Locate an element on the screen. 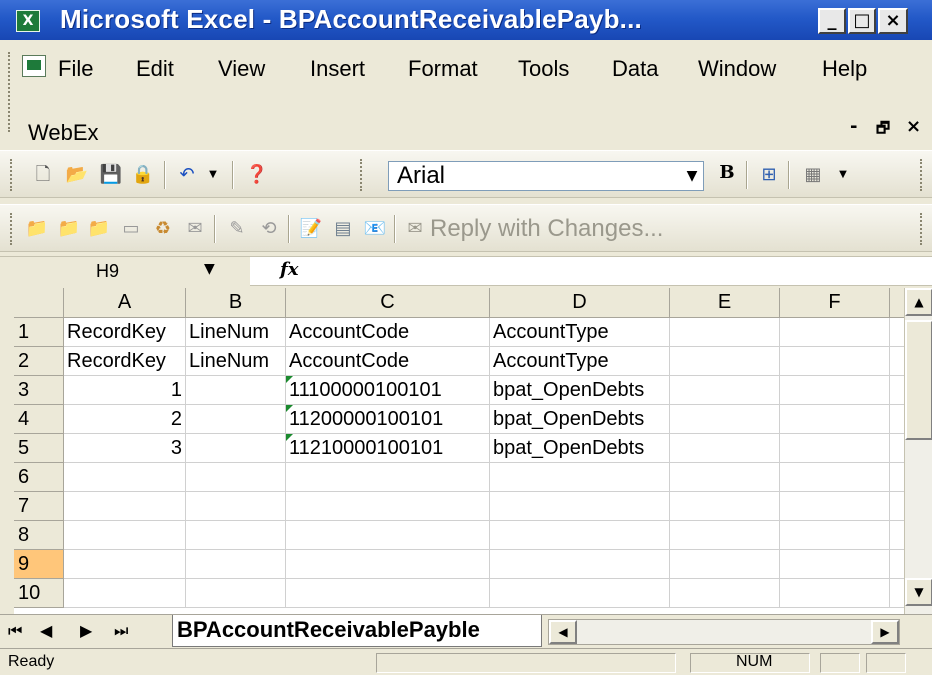  next-comment-icon: 📁 is located at coordinates (99, 229).